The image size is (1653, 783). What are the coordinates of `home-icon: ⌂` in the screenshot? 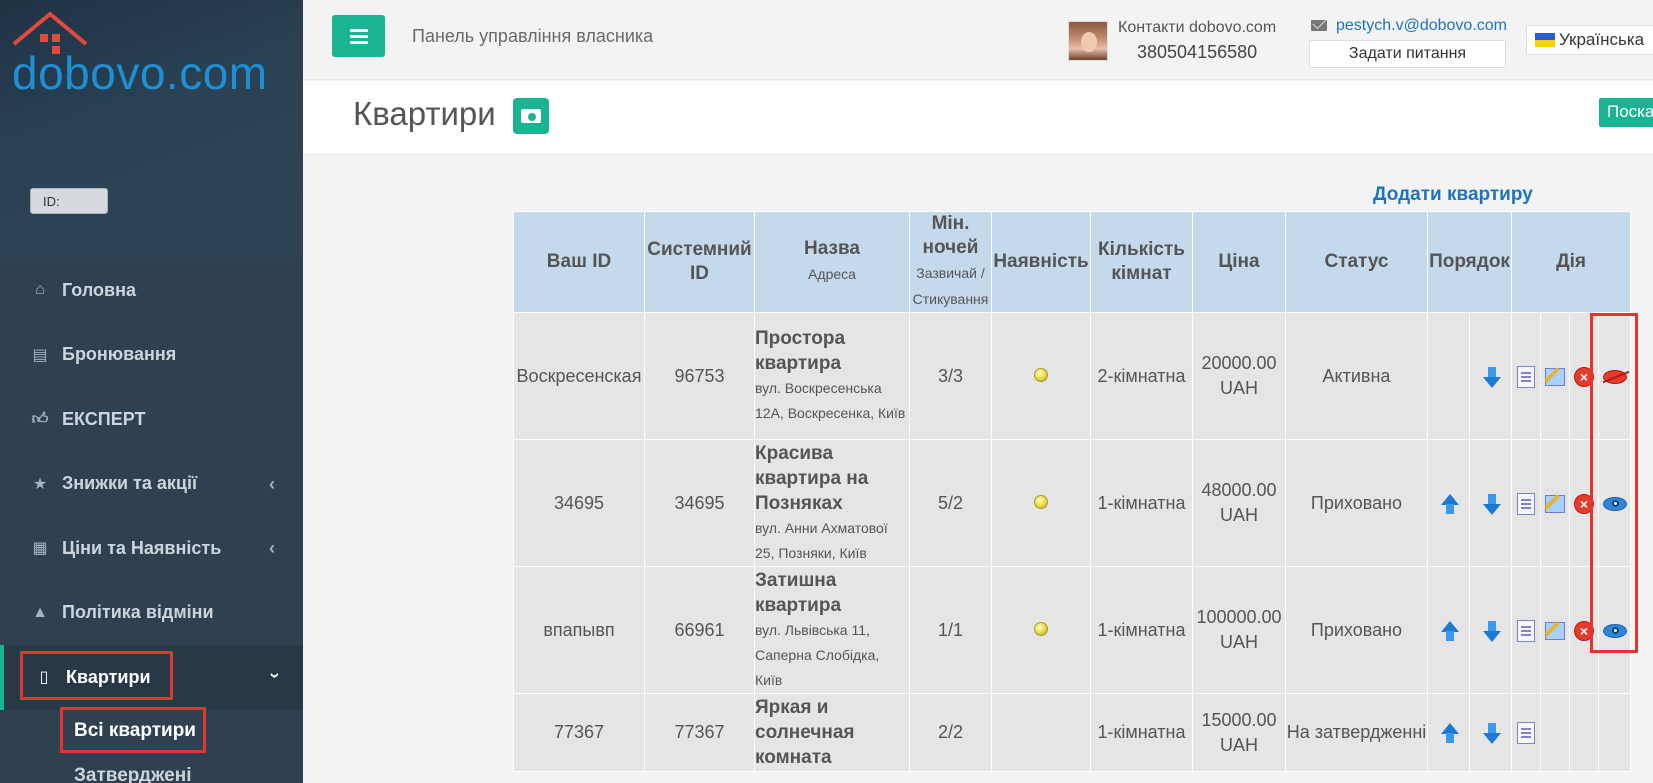 It's located at (40, 290).